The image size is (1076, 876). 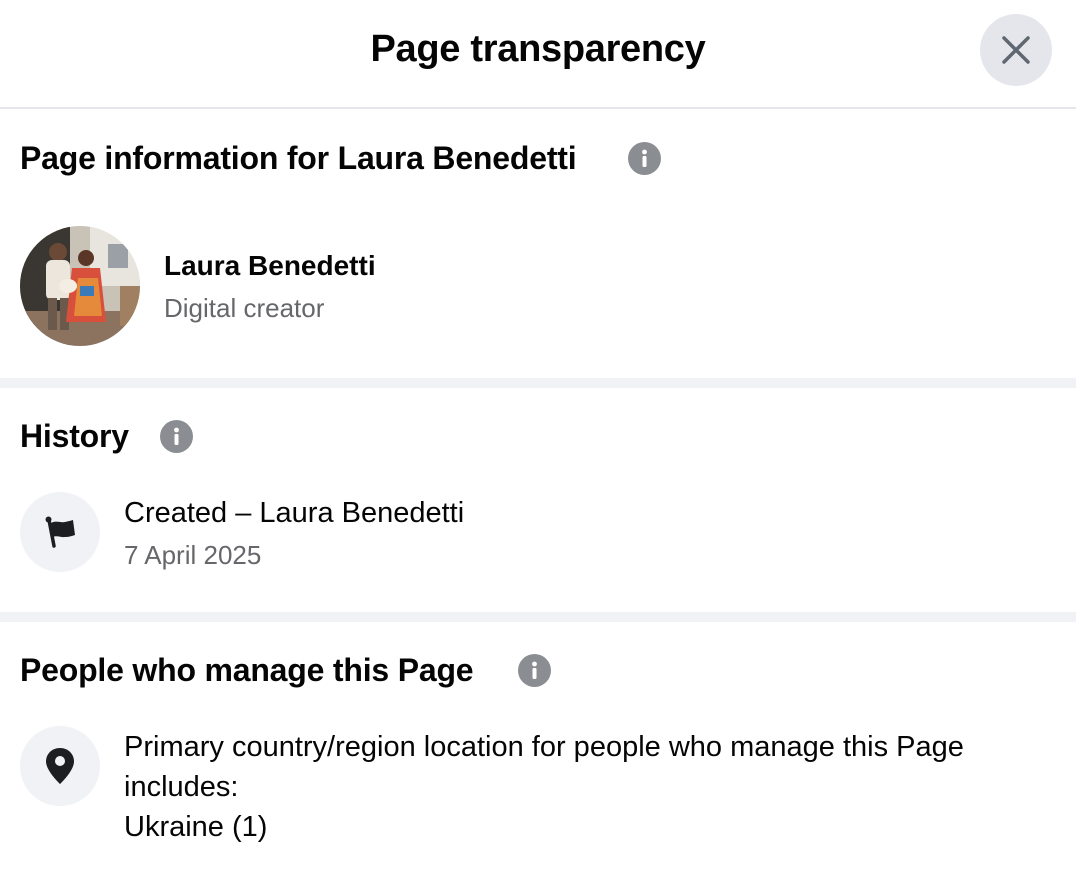 I want to click on page-category: Digital creator, so click(x=244, y=308).